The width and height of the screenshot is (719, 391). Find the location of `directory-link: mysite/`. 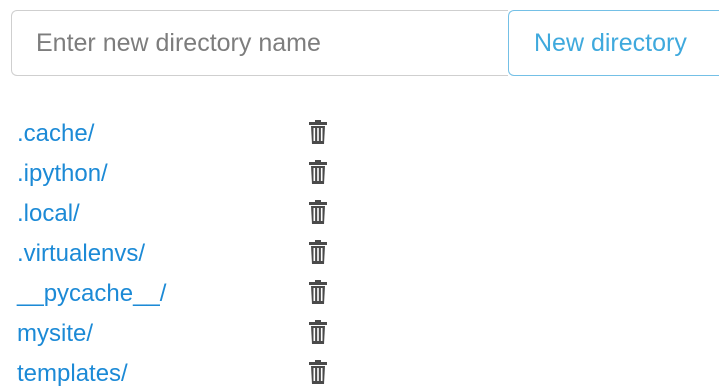

directory-link: mysite/ is located at coordinates (55, 334).